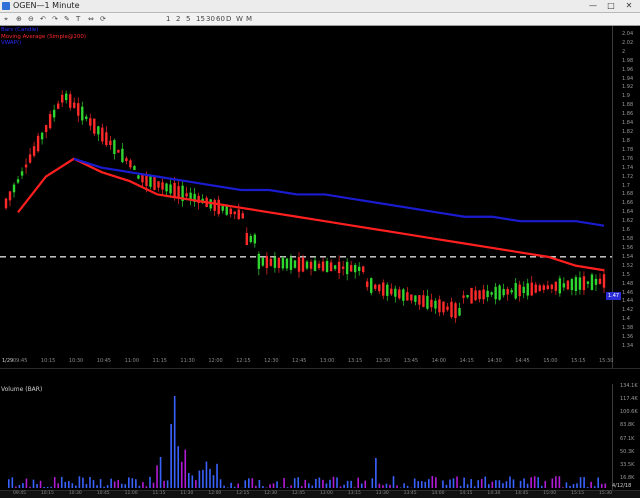 This screenshot has width=640, height=498. Describe the element at coordinates (627, 478) in the screenshot. I see `volume-axis-tick: 16.8K` at that location.